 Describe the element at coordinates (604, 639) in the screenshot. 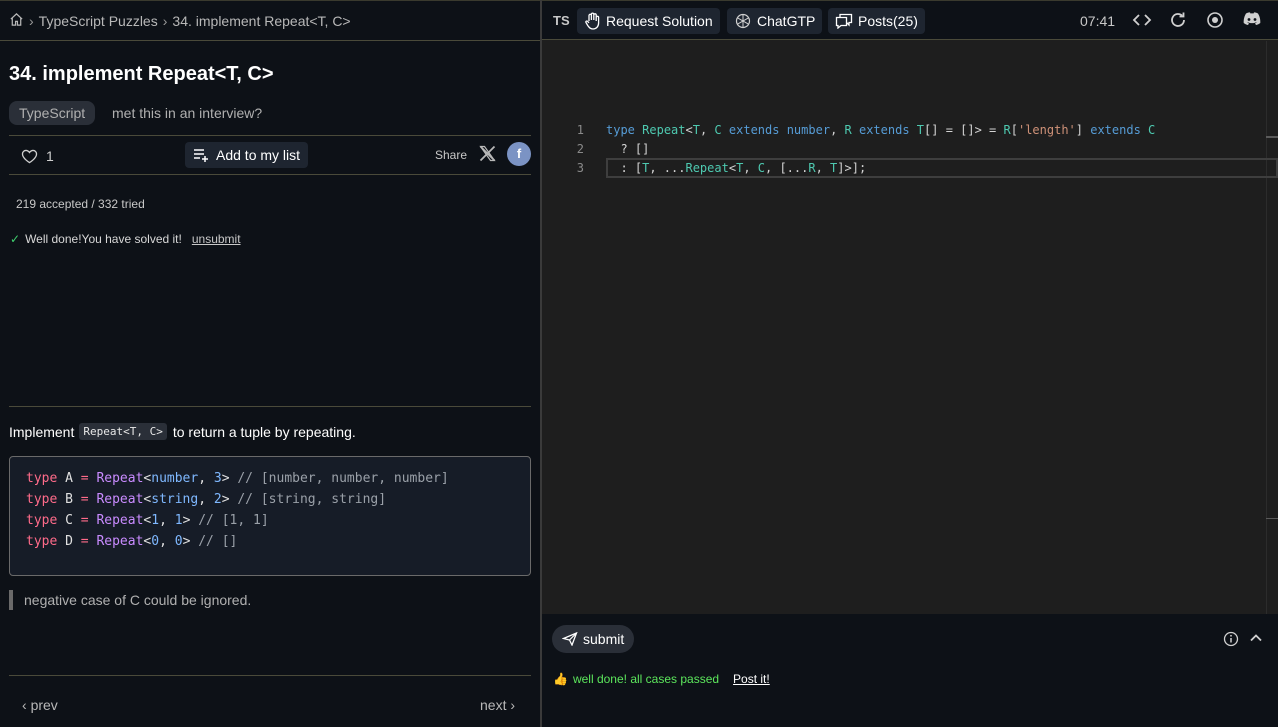

I see `submit-label: submit` at that location.